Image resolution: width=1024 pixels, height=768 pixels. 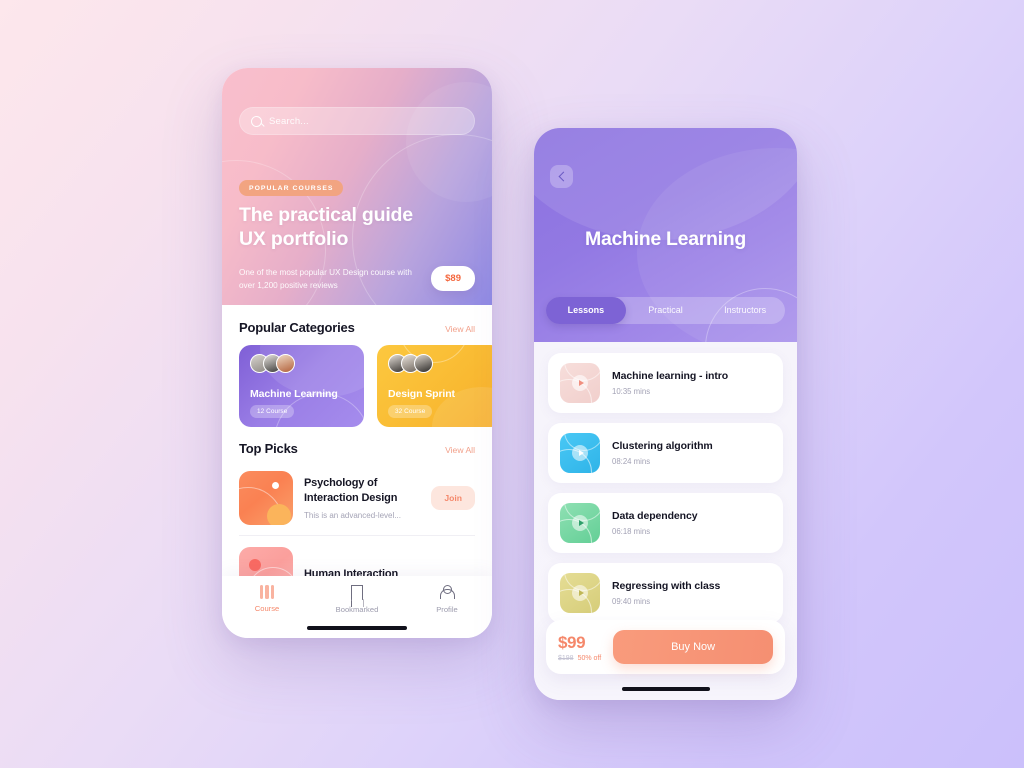 I want to click on course-thumbnail, so click(x=266, y=498).